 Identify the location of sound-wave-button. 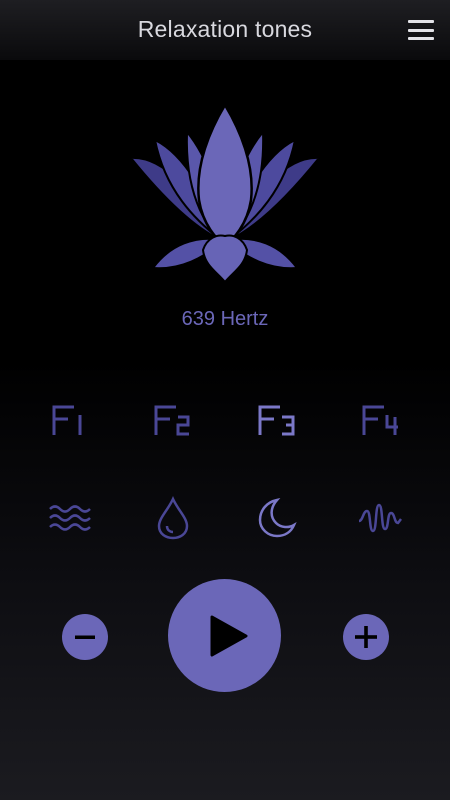
(380, 518).